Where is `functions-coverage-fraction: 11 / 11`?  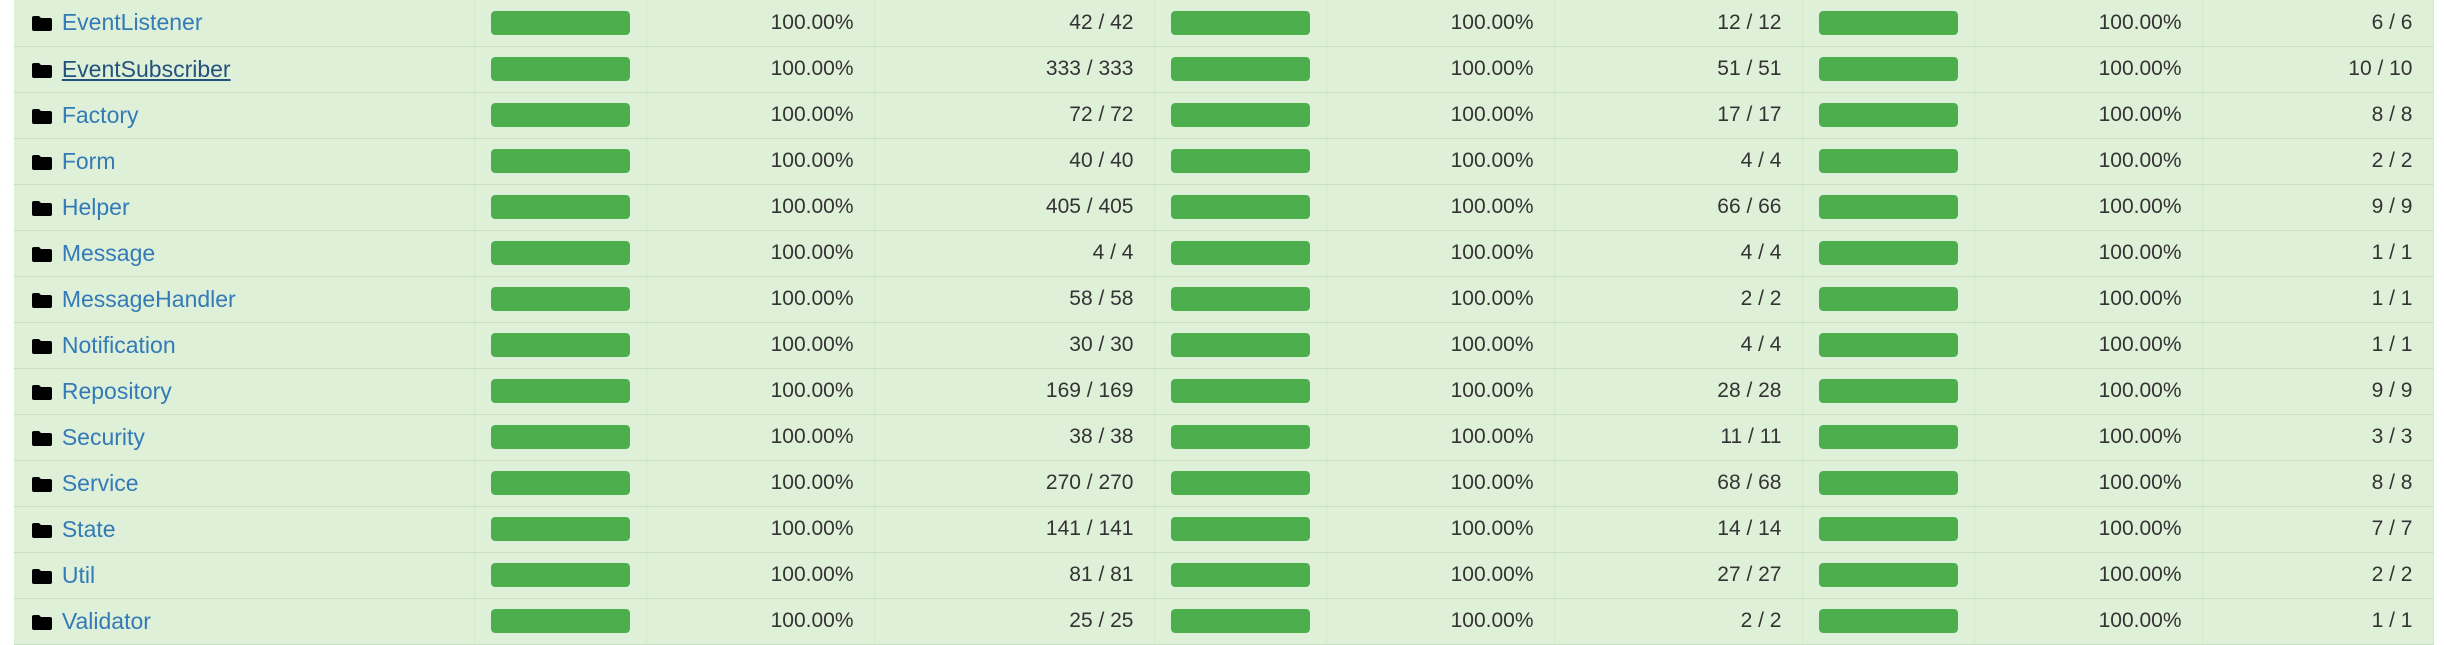 functions-coverage-fraction: 11 / 11 is located at coordinates (1678, 437).